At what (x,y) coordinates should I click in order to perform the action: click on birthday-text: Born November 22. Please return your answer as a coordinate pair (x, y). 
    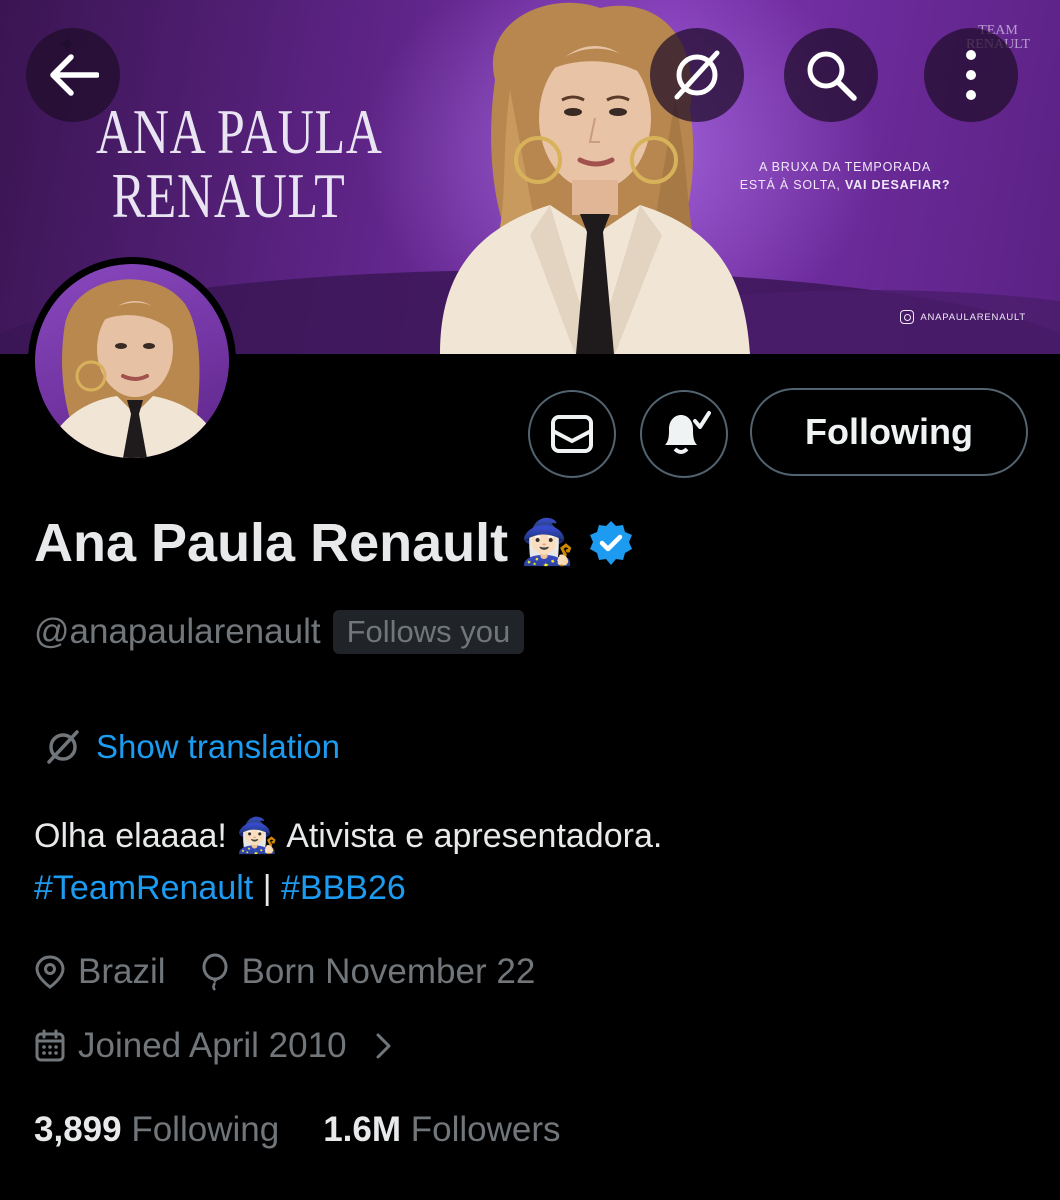
    Looking at the image, I should click on (388, 971).